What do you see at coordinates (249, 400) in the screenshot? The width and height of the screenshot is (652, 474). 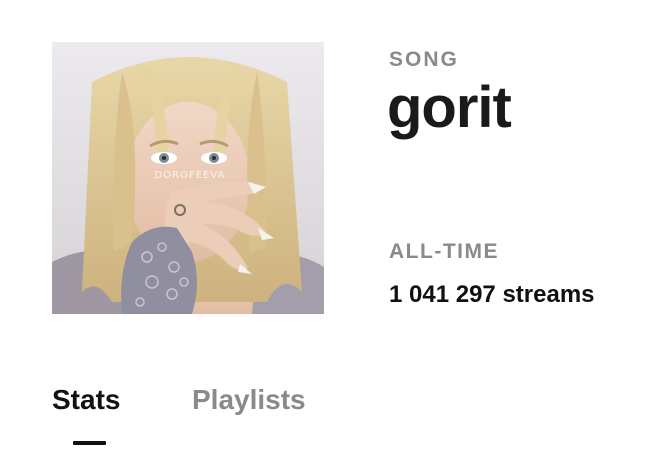 I see `tab-playlists: Playlists` at bounding box center [249, 400].